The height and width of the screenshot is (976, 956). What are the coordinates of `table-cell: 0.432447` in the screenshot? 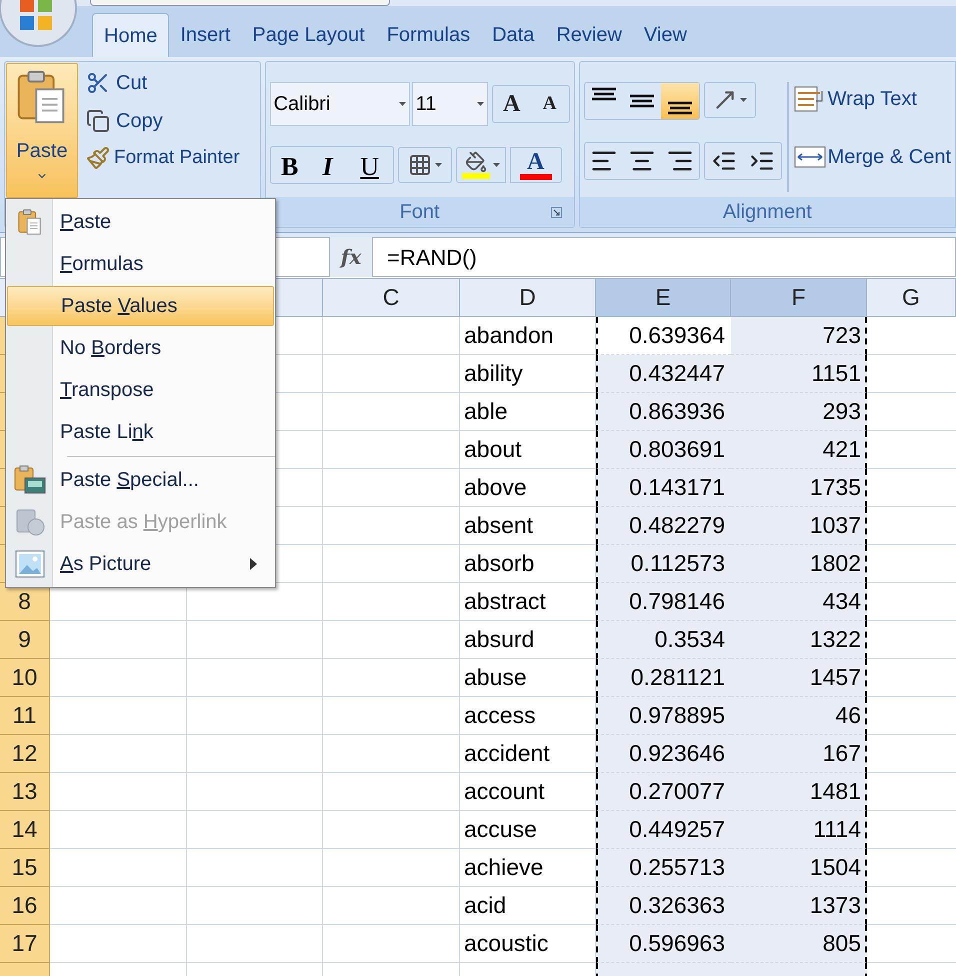 It's located at (663, 374).